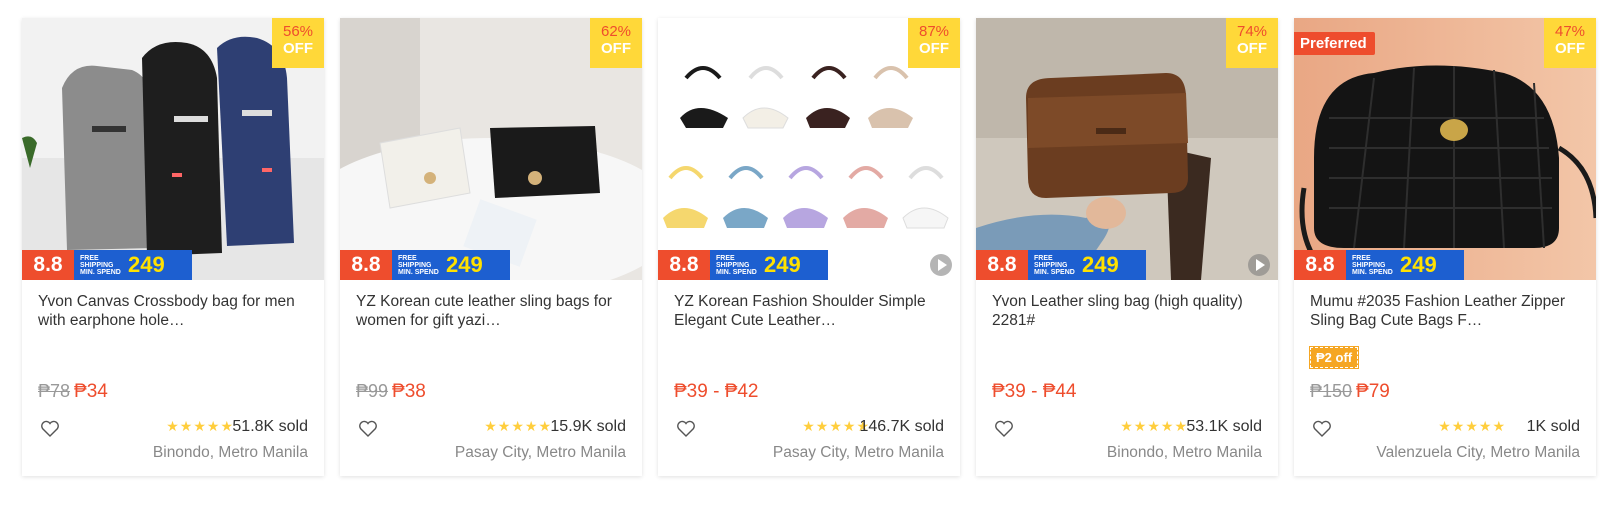  Describe the element at coordinates (54, 391) in the screenshot. I see `original-price: ₱78` at that location.